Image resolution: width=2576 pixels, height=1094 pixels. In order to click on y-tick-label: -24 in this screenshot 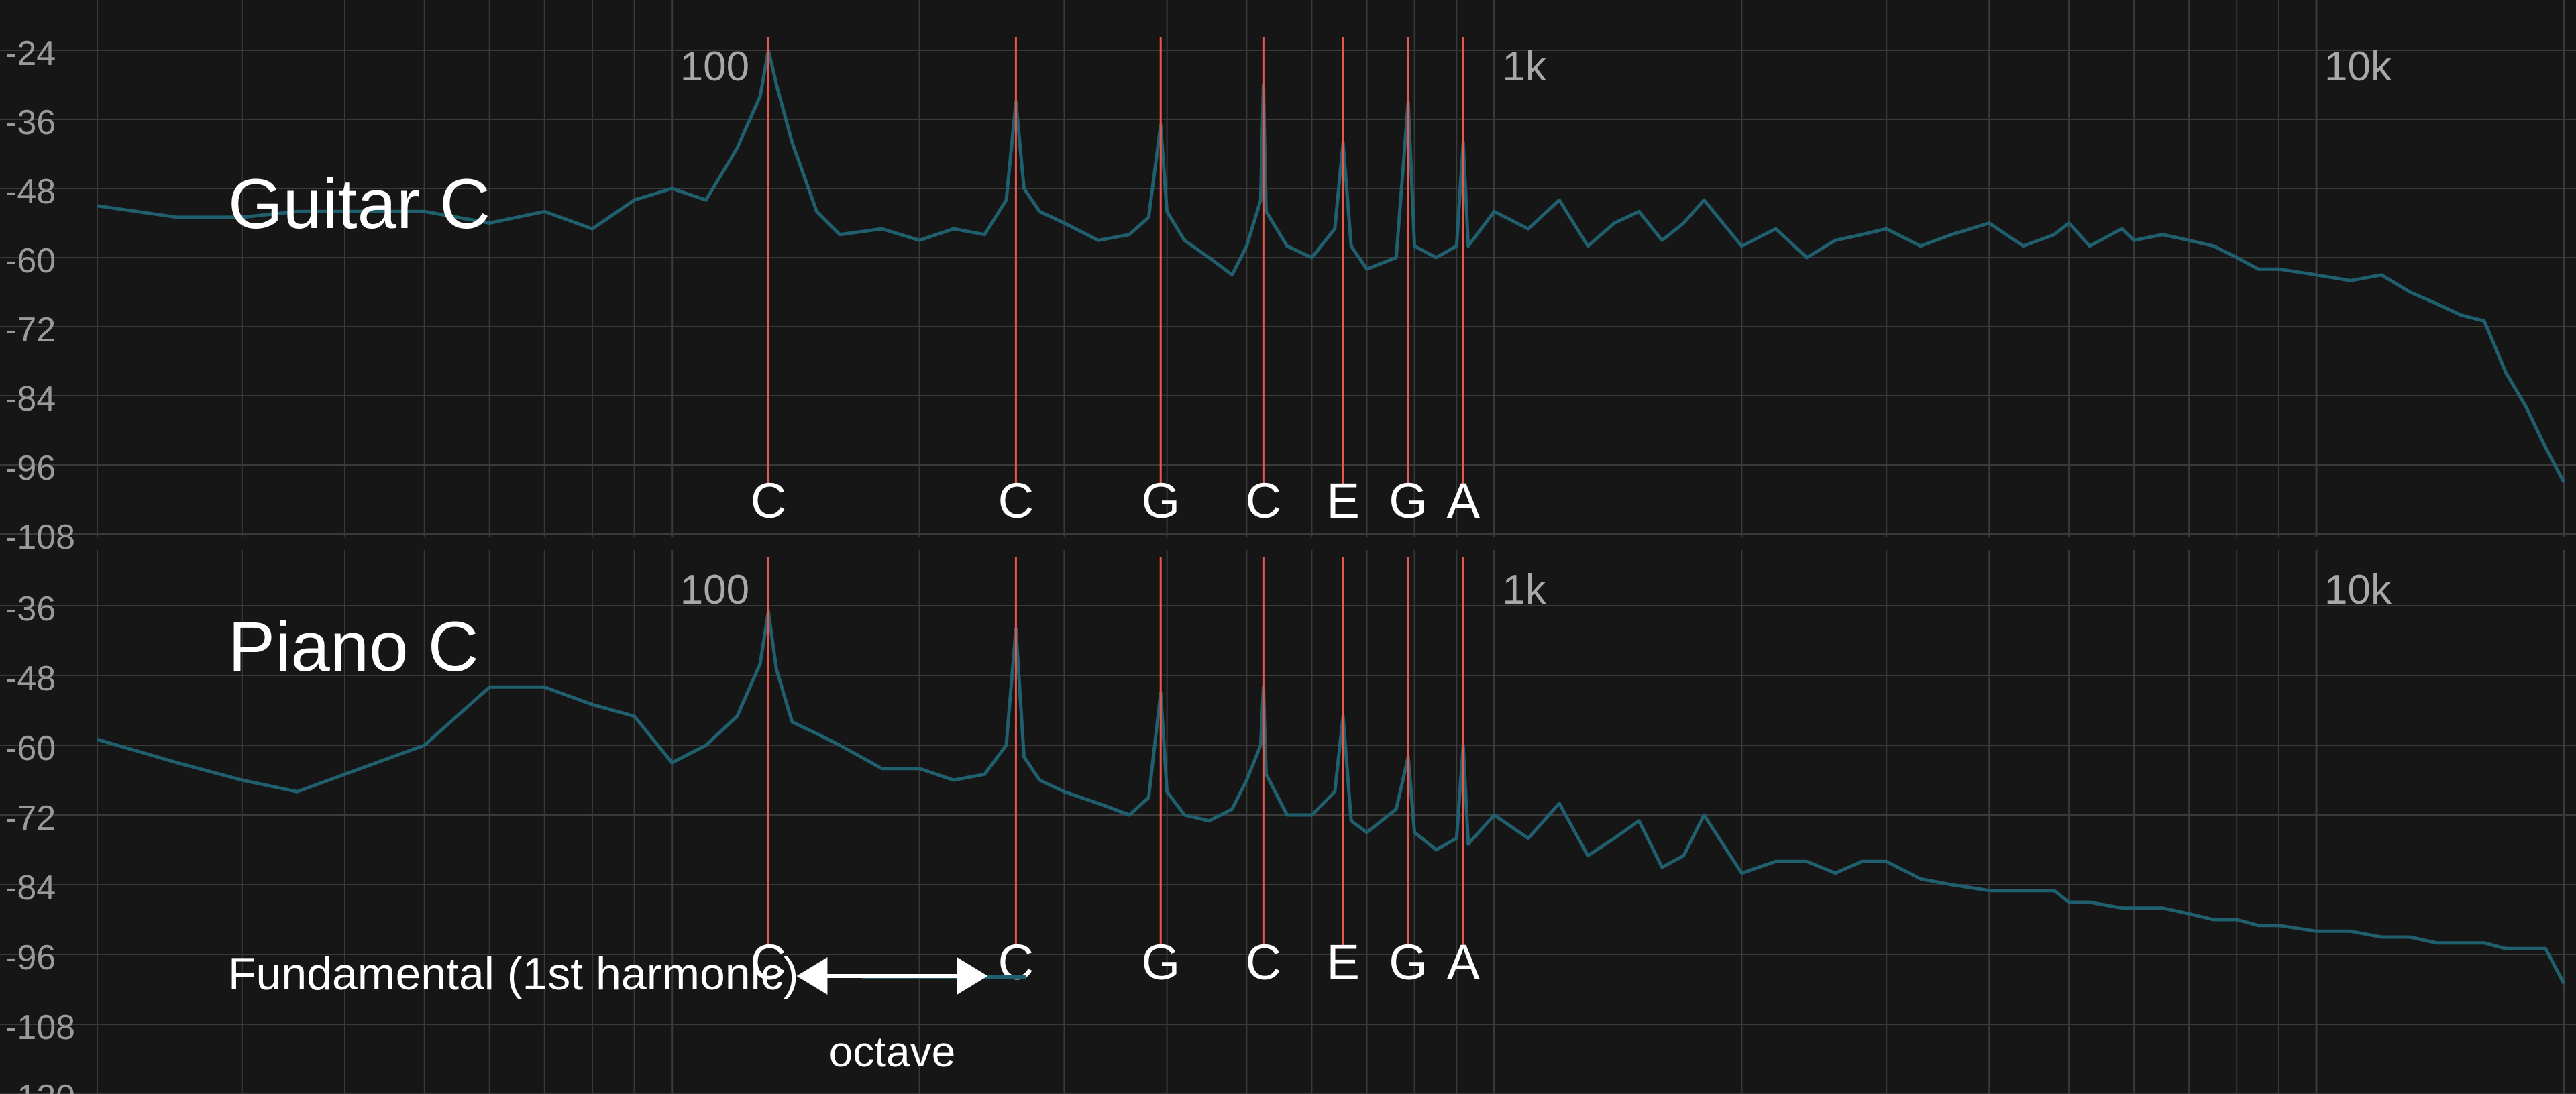, I will do `click(30, 53)`.